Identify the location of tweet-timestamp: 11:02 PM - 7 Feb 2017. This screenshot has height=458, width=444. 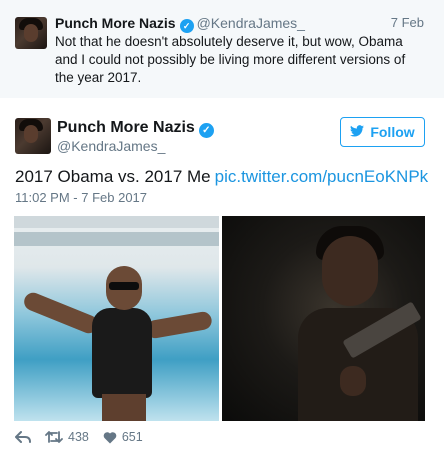
(81, 197).